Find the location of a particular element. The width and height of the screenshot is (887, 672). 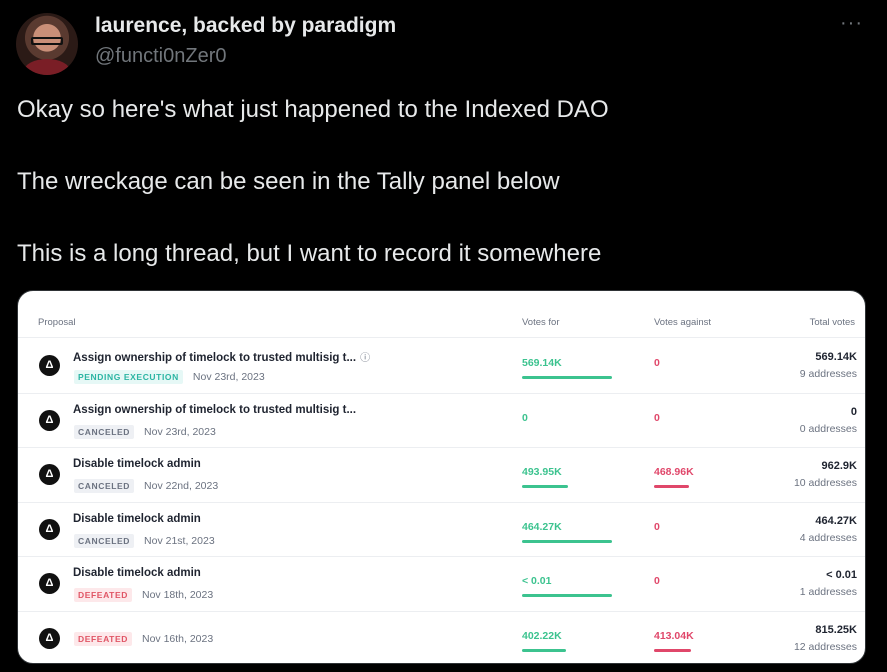

header-votes-against: Votes against is located at coordinates (683, 322).